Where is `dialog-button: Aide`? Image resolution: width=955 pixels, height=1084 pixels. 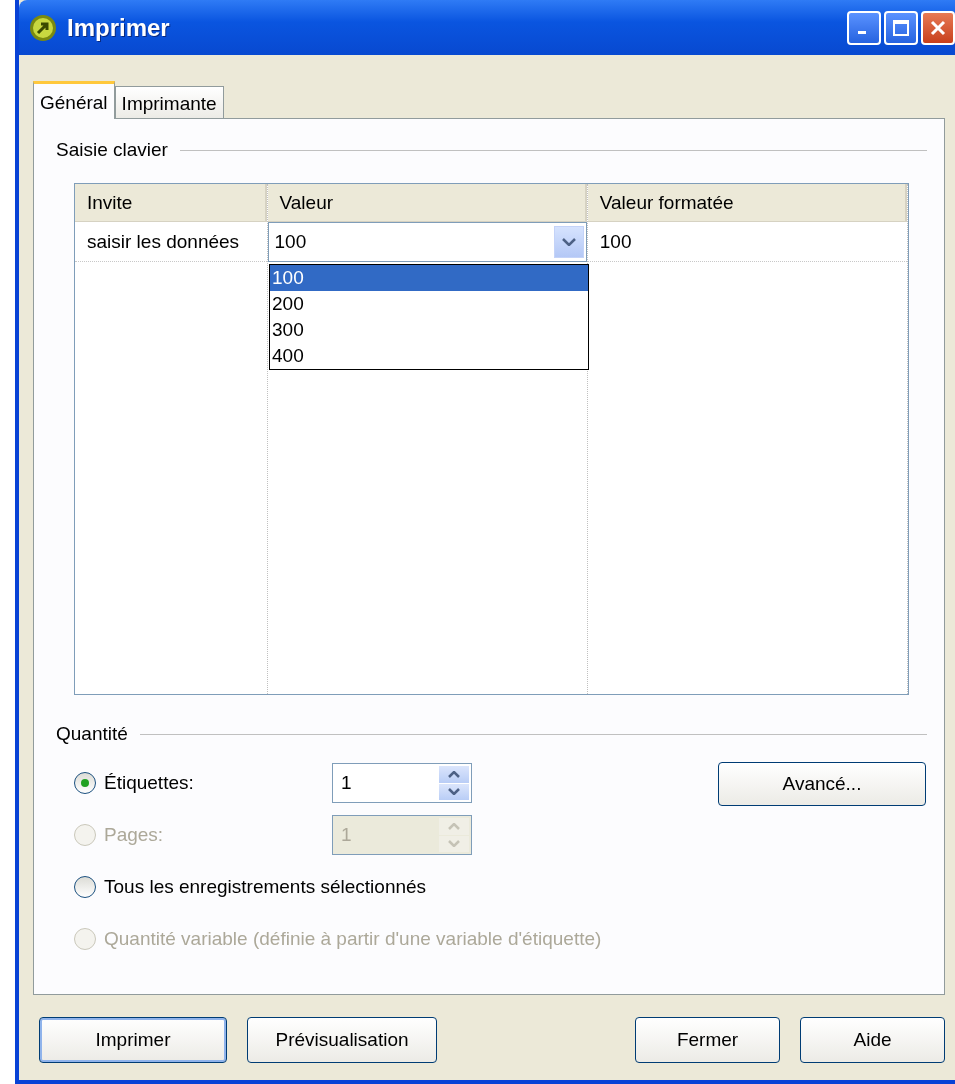 dialog-button: Aide is located at coordinates (872, 1040).